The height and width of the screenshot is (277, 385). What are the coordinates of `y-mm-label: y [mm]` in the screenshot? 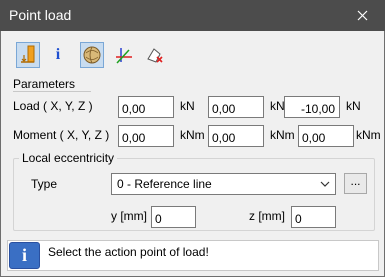 It's located at (129, 216).